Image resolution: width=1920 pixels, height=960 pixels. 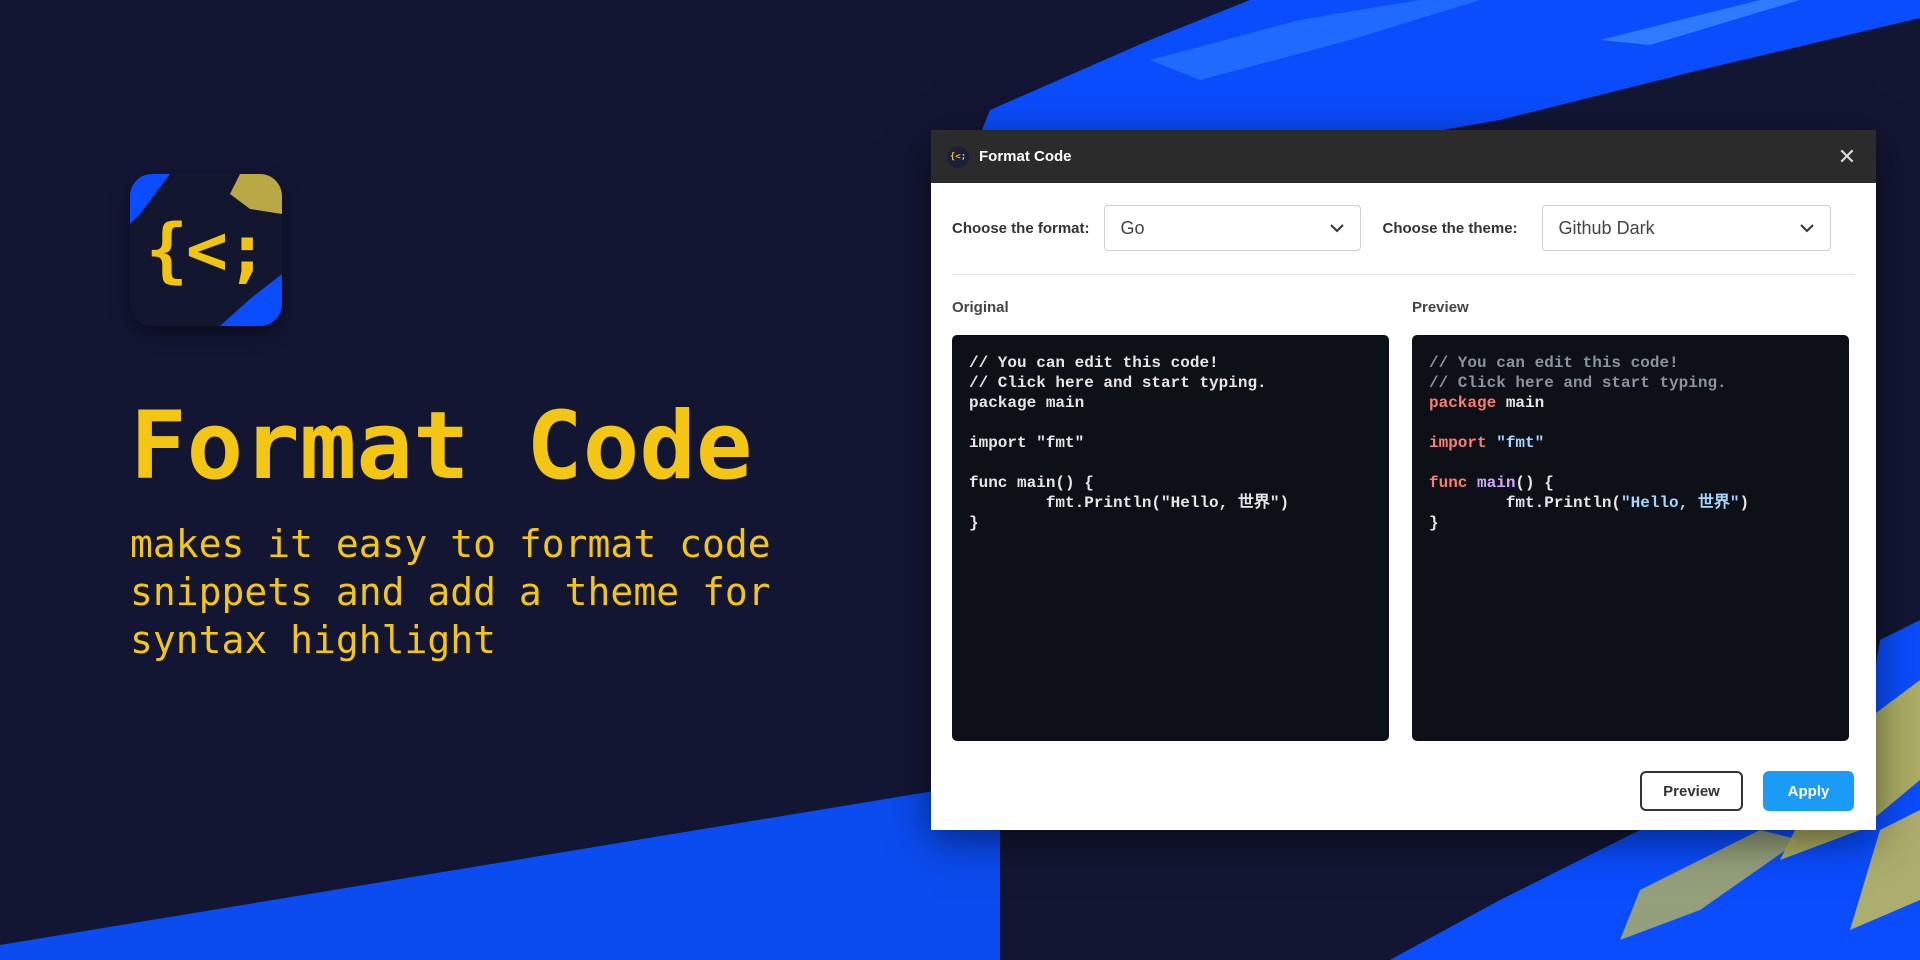 I want to click on theme-label: Choose the theme:, so click(x=1450, y=228).